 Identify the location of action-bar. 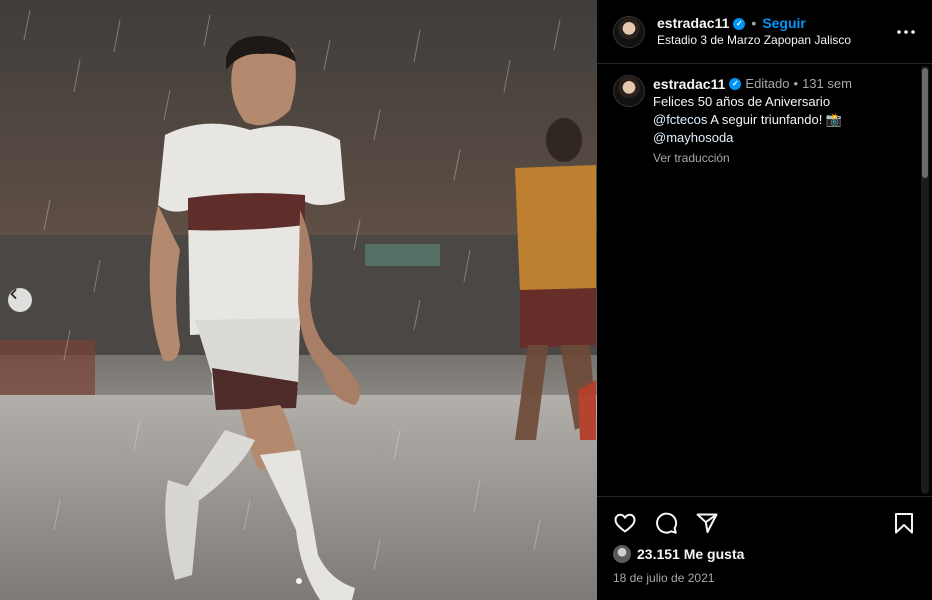
(764, 523).